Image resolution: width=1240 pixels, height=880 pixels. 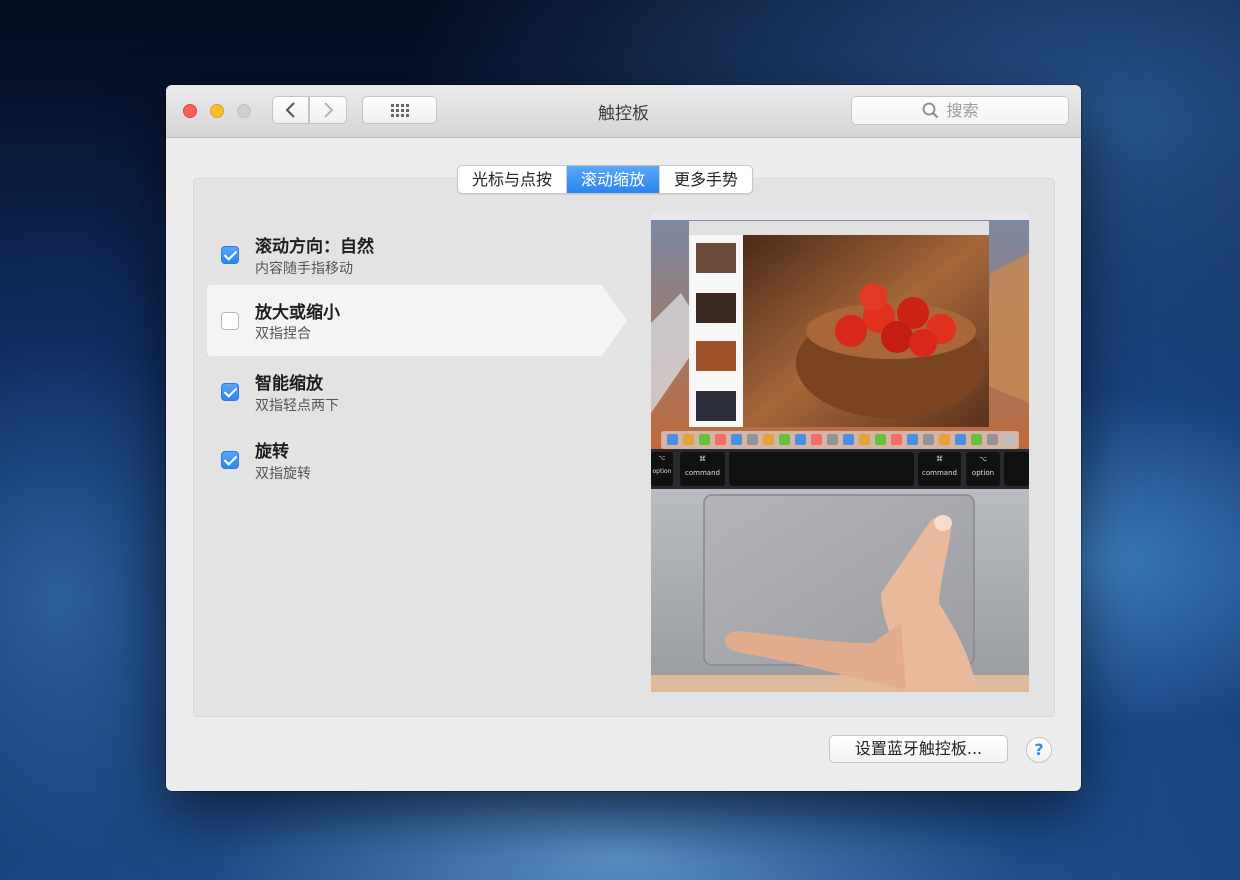 I want to click on key-option-left: ⌥ option, so click(x=662, y=469).